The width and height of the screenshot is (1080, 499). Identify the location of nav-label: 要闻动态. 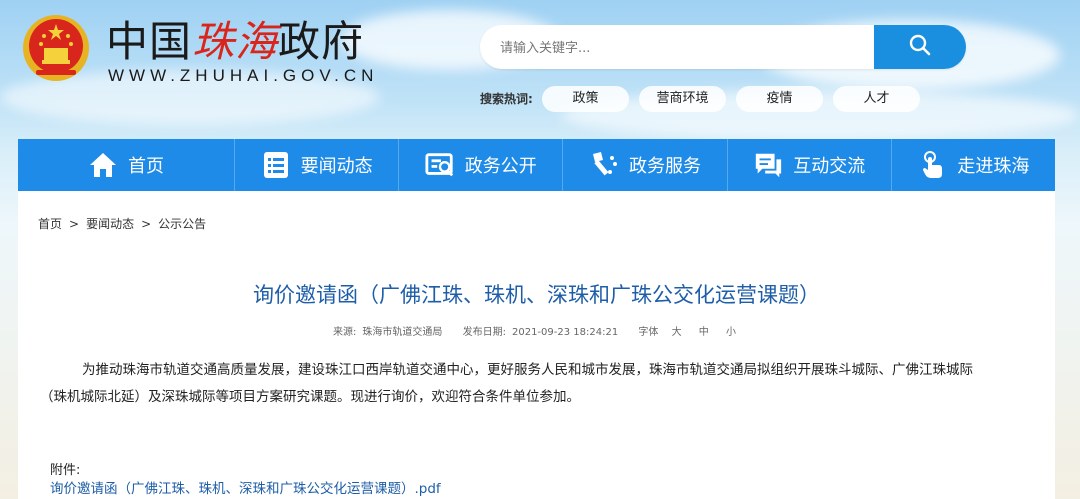
(336, 166).